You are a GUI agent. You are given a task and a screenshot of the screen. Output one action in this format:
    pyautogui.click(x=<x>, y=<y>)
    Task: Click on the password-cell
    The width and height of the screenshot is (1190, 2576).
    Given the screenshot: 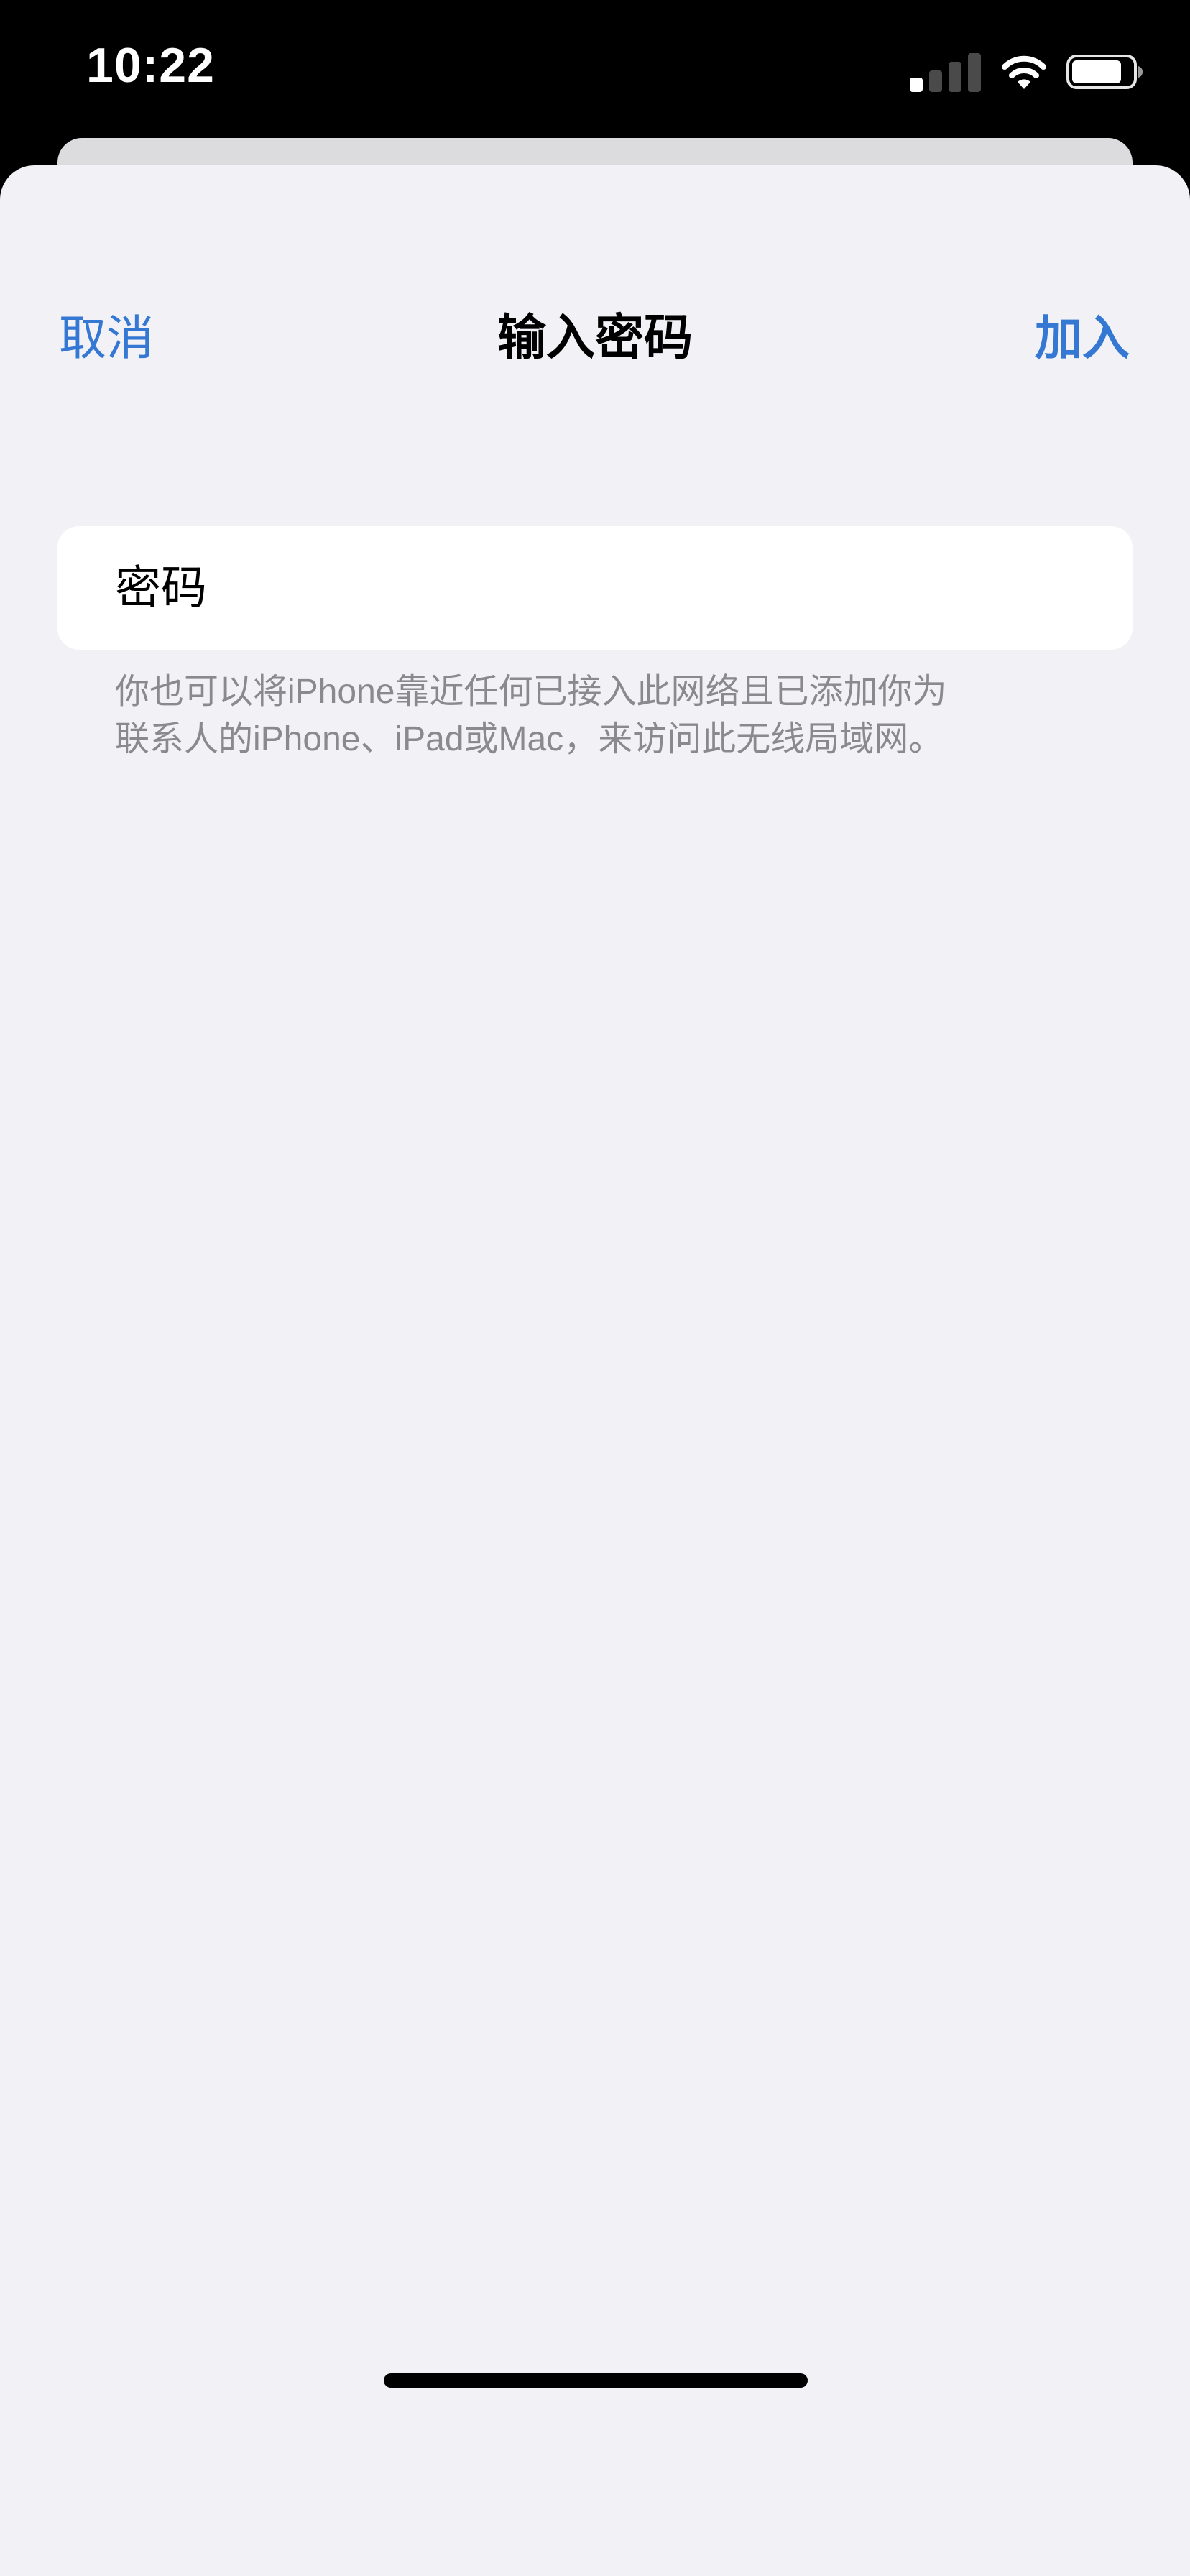 What is the action you would take?
    pyautogui.click(x=595, y=588)
    